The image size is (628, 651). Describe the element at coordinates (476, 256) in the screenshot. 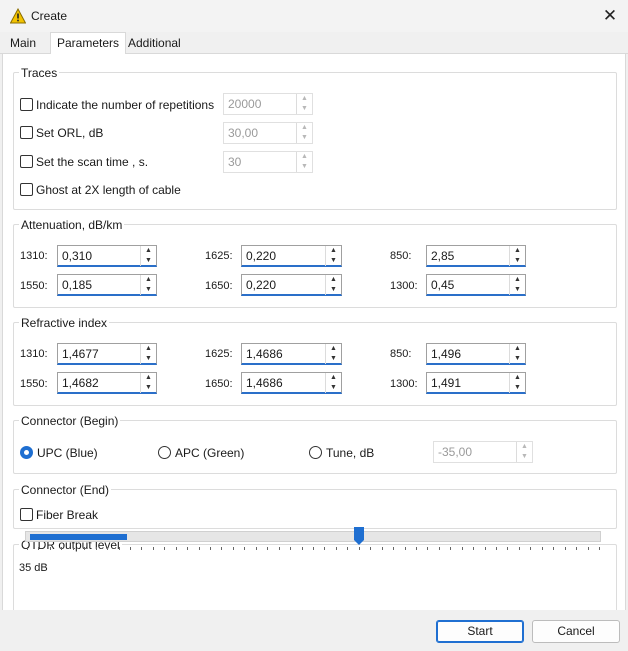

I see `att-850-input: 2,85 ▲ ▼` at that location.